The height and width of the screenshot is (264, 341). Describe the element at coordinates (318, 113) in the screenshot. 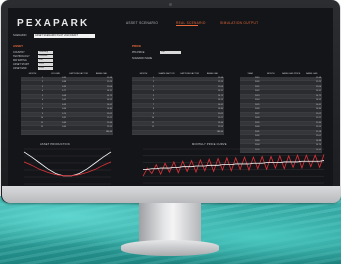

I see `table-cell: 15.02` at that location.